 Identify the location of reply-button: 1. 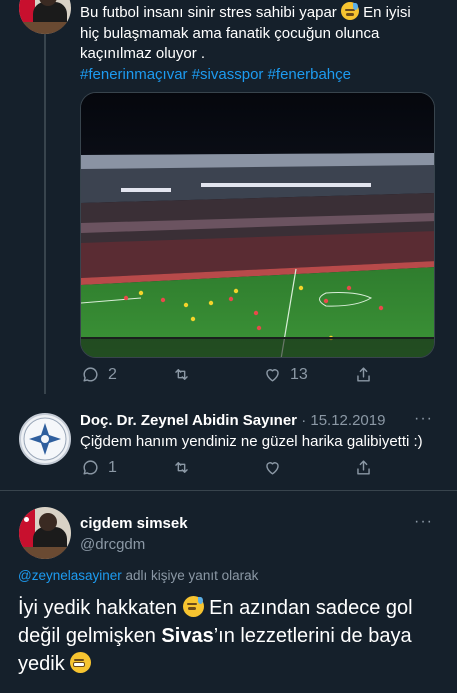
(99, 467).